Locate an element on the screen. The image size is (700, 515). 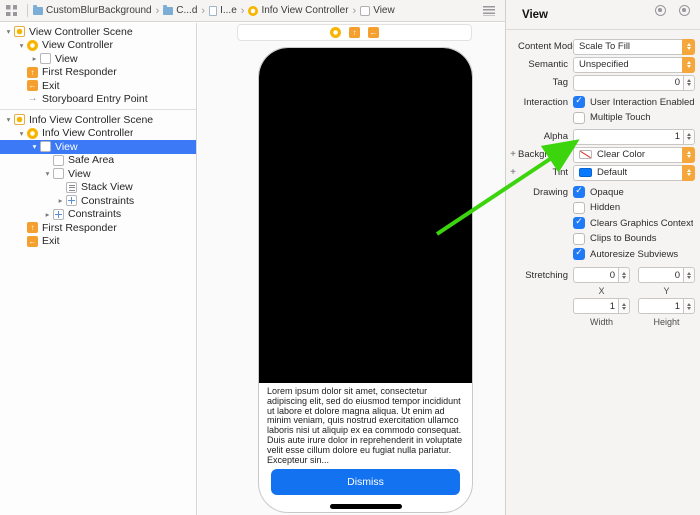
add-background-attribute-button is located at coordinates (513, 154).